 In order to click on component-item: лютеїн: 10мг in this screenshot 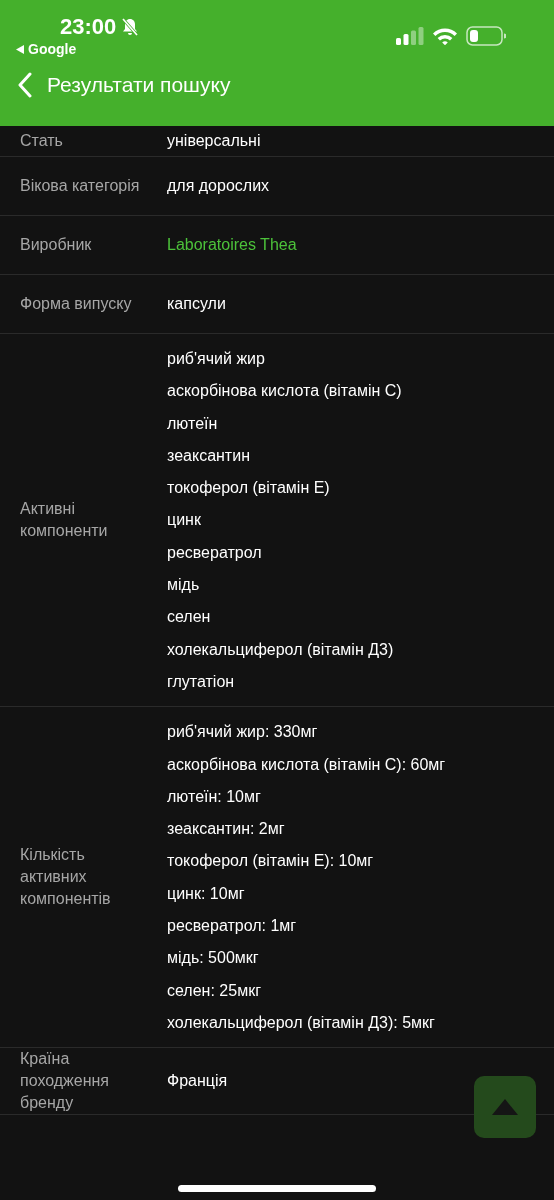, I will do `click(214, 796)`.